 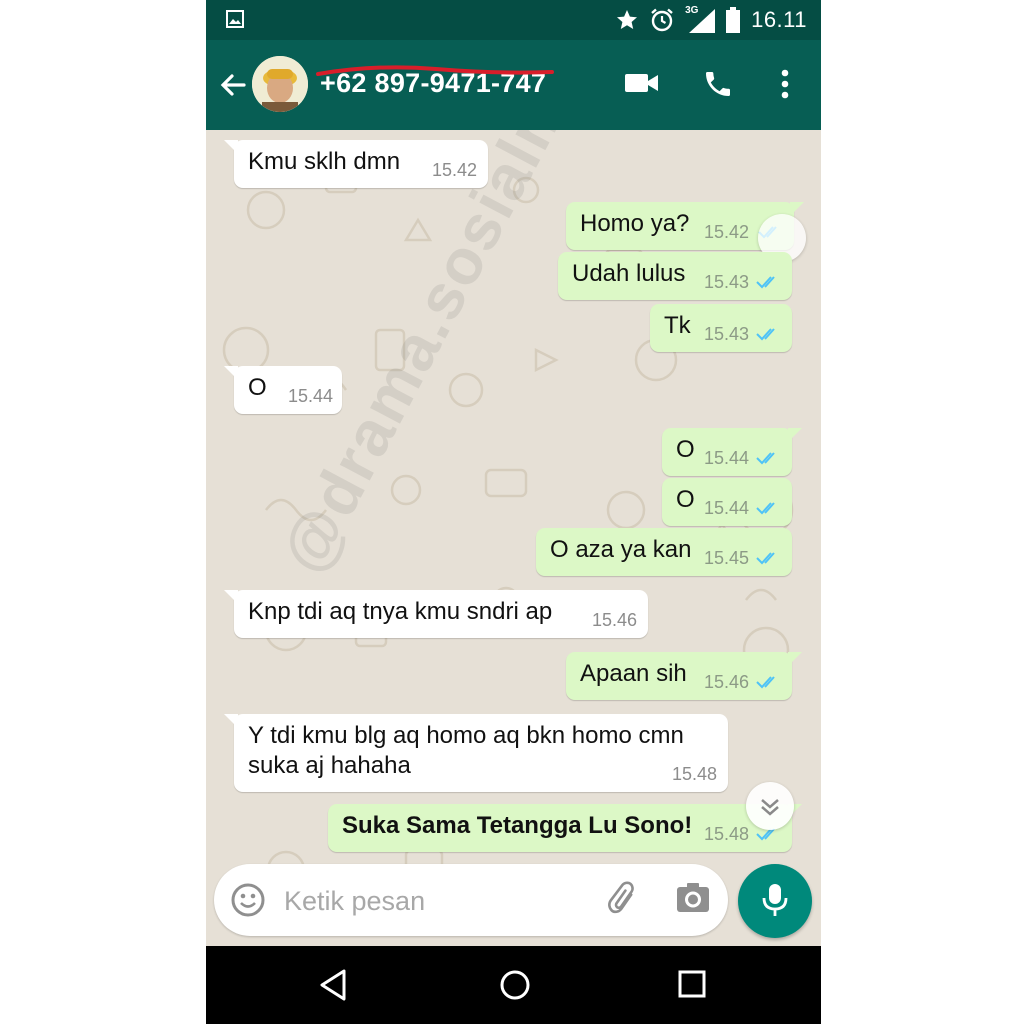 I want to click on nav-home-icon, so click(x=515, y=985).